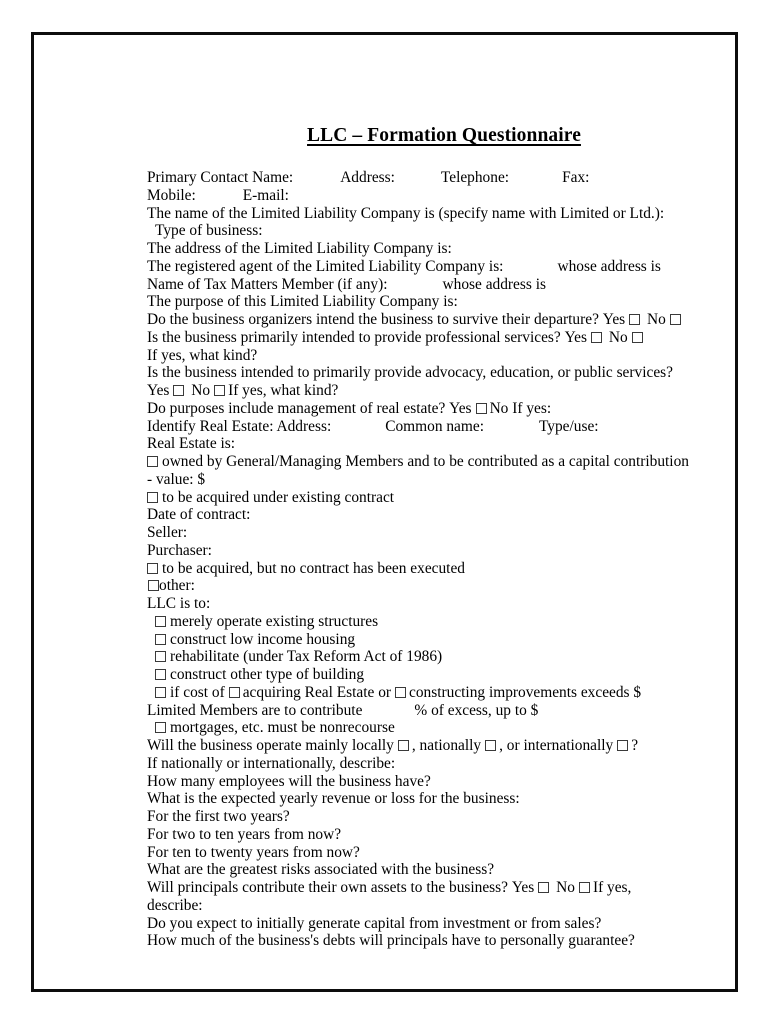 This screenshot has height=1024, width=770. I want to click on llc-is-to-line: LLC is to:, so click(179, 603).